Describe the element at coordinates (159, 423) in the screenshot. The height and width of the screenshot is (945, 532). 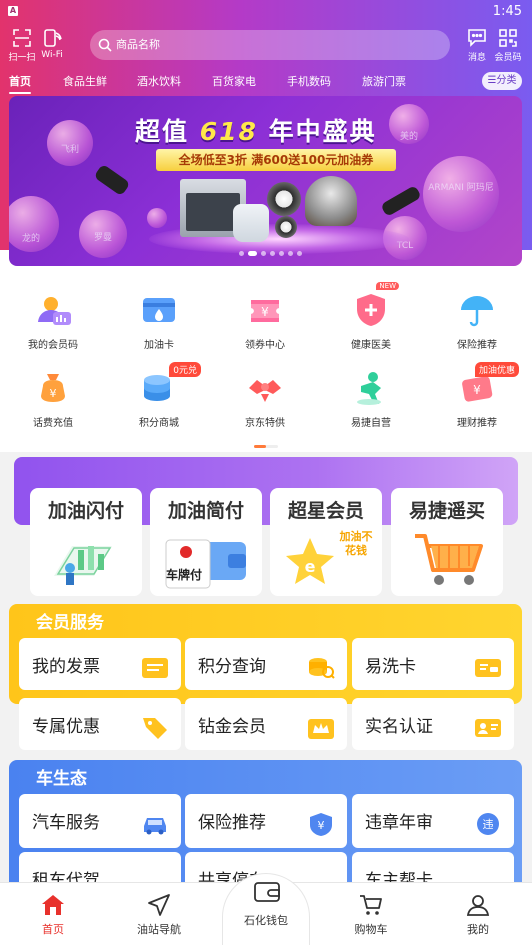
I see `grid-item-label: 积分商城` at that location.